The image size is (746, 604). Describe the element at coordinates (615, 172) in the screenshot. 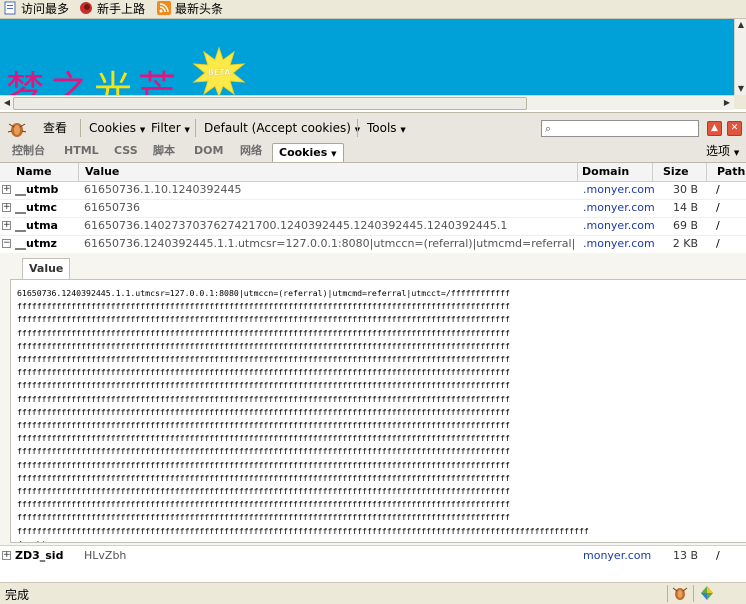

I see `column-domain: Domain` at that location.